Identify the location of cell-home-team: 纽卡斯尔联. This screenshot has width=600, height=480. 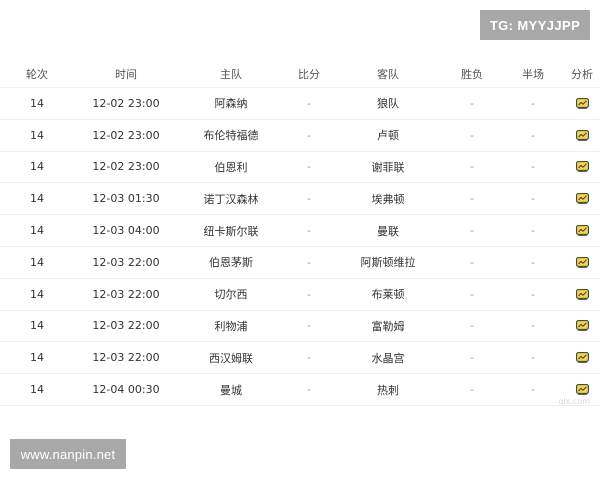
(231, 231).